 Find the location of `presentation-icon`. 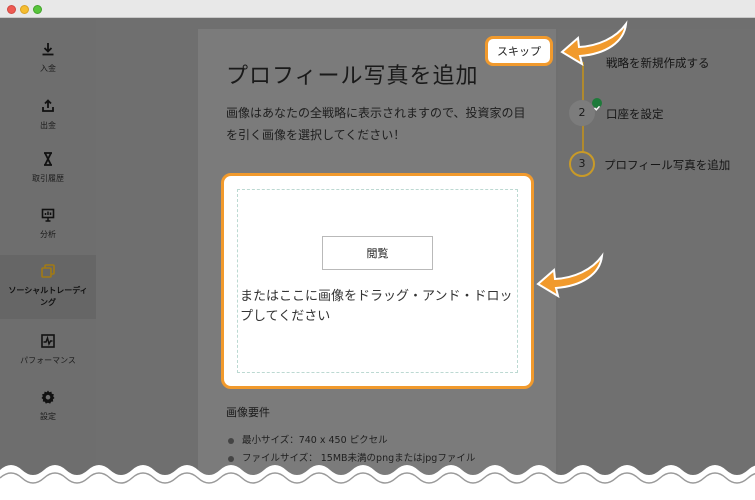

presentation-icon is located at coordinates (48, 215).